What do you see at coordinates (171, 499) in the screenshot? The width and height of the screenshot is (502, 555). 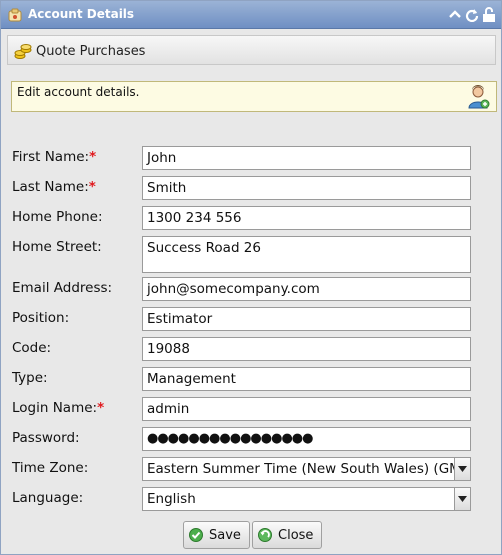 I see `language-value: English` at bounding box center [171, 499].